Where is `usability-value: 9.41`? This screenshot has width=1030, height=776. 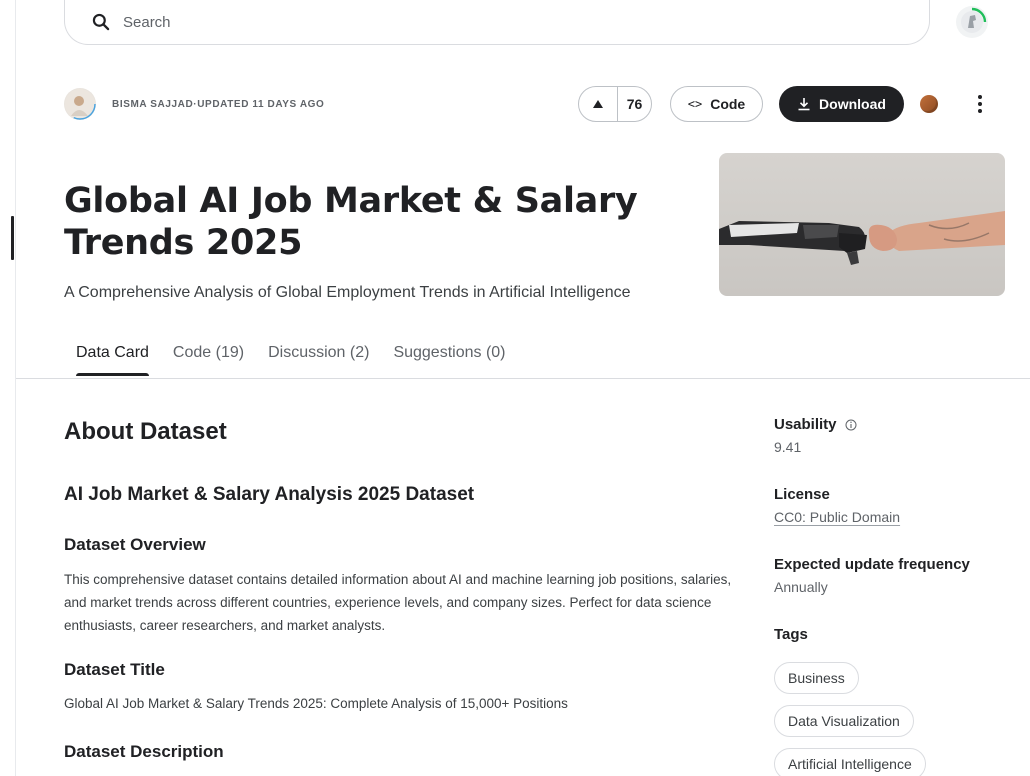
usability-value: 9.41 is located at coordinates (788, 447).